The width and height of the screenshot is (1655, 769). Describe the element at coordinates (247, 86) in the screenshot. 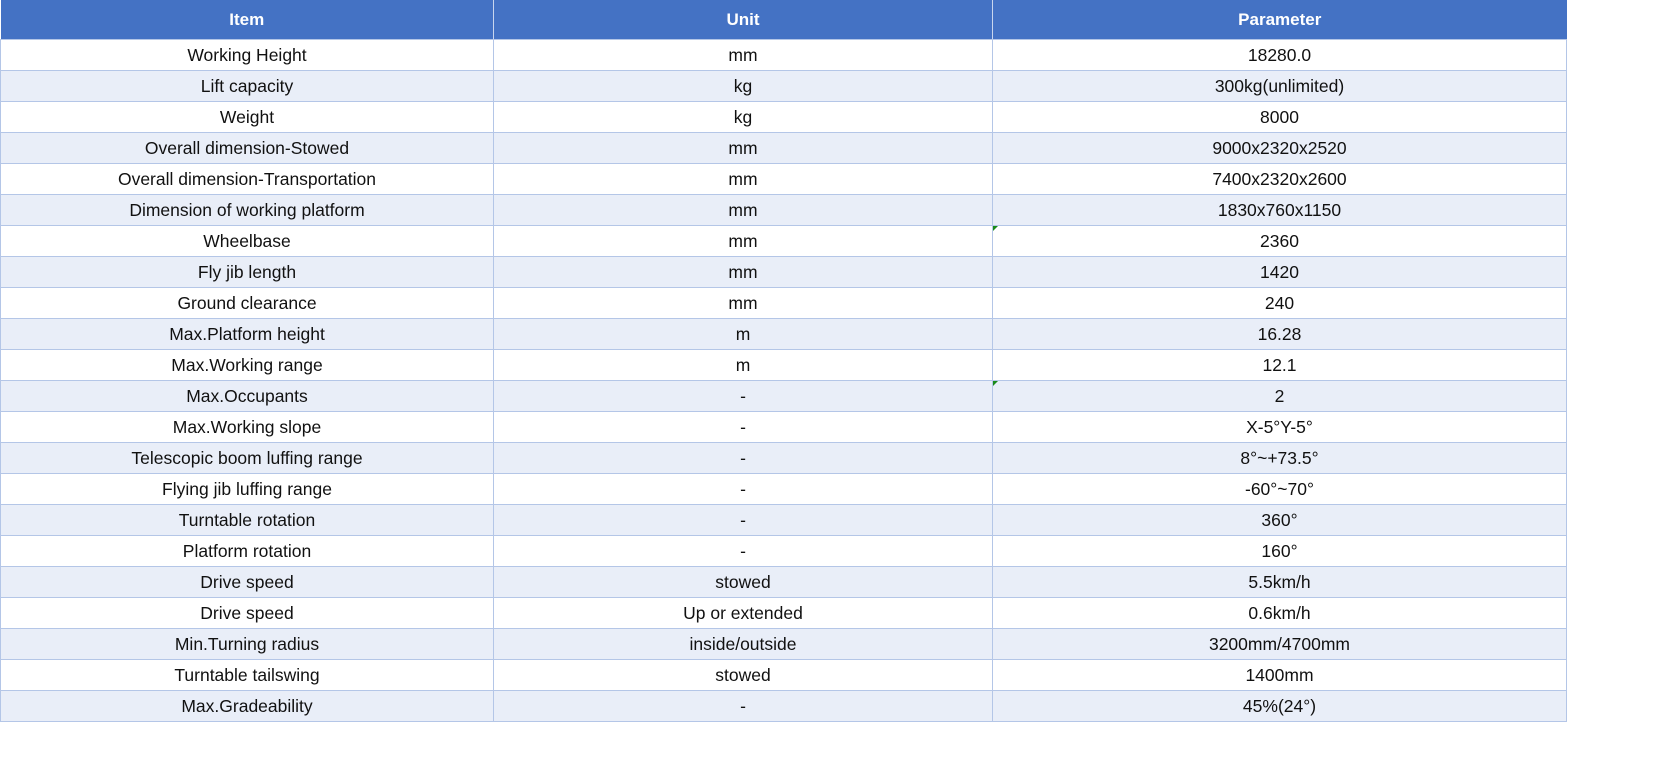

I see `item-cell: Lift capacity` at that location.